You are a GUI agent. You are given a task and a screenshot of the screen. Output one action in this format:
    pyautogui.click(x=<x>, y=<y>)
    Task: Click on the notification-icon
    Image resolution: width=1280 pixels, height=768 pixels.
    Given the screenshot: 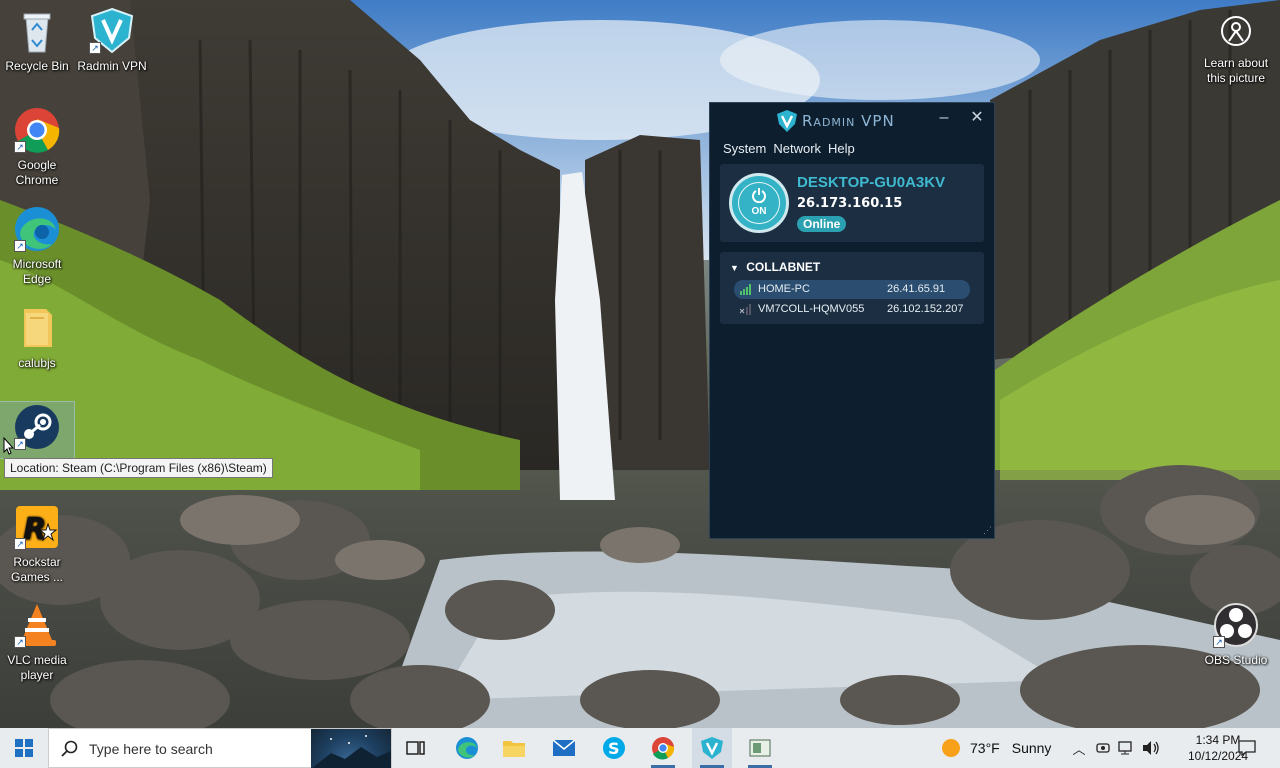 What is the action you would take?
    pyautogui.click(x=1247, y=748)
    